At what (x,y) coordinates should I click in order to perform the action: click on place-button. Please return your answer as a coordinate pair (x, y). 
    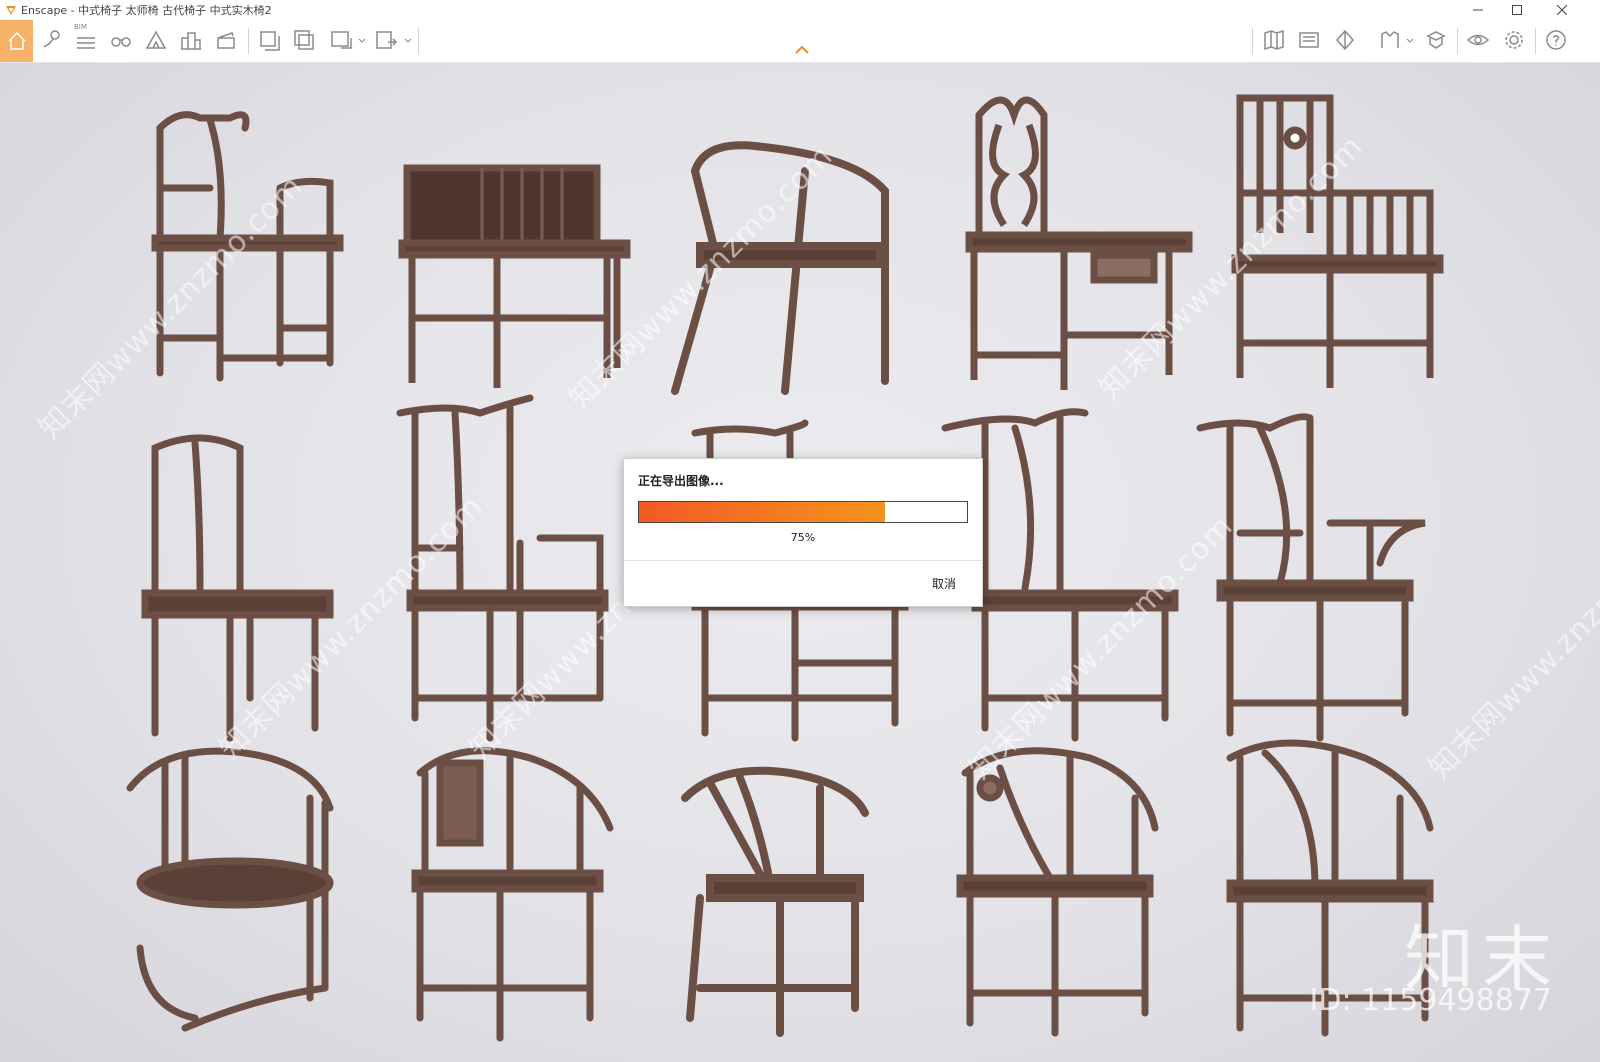
    Looking at the image, I should click on (52, 40).